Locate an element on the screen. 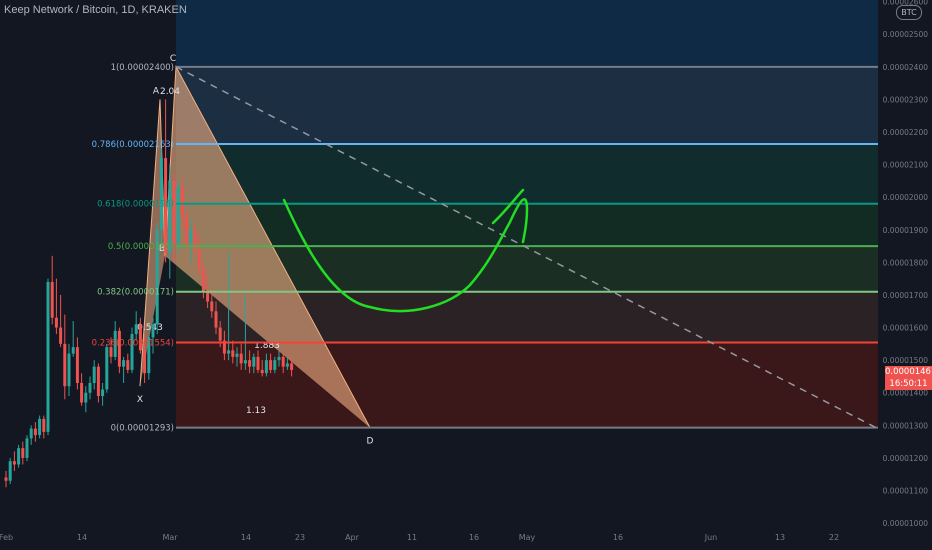 Image resolution: width=932 pixels, height=550 pixels. time-tick-label: 11 is located at coordinates (412, 537).